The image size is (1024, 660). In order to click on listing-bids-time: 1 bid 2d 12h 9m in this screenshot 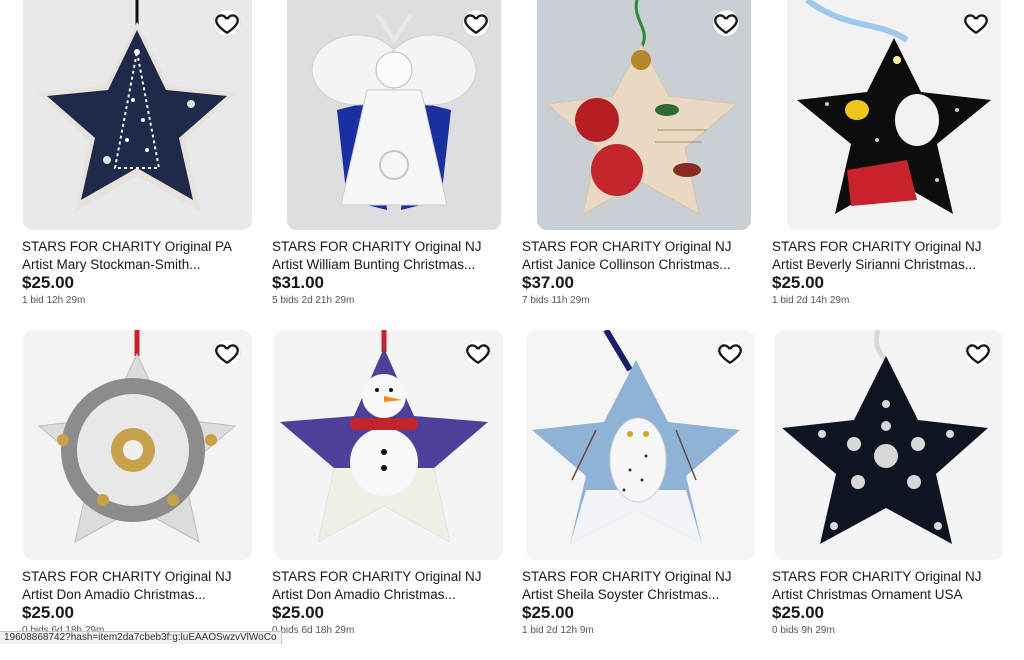, I will do `click(558, 630)`.